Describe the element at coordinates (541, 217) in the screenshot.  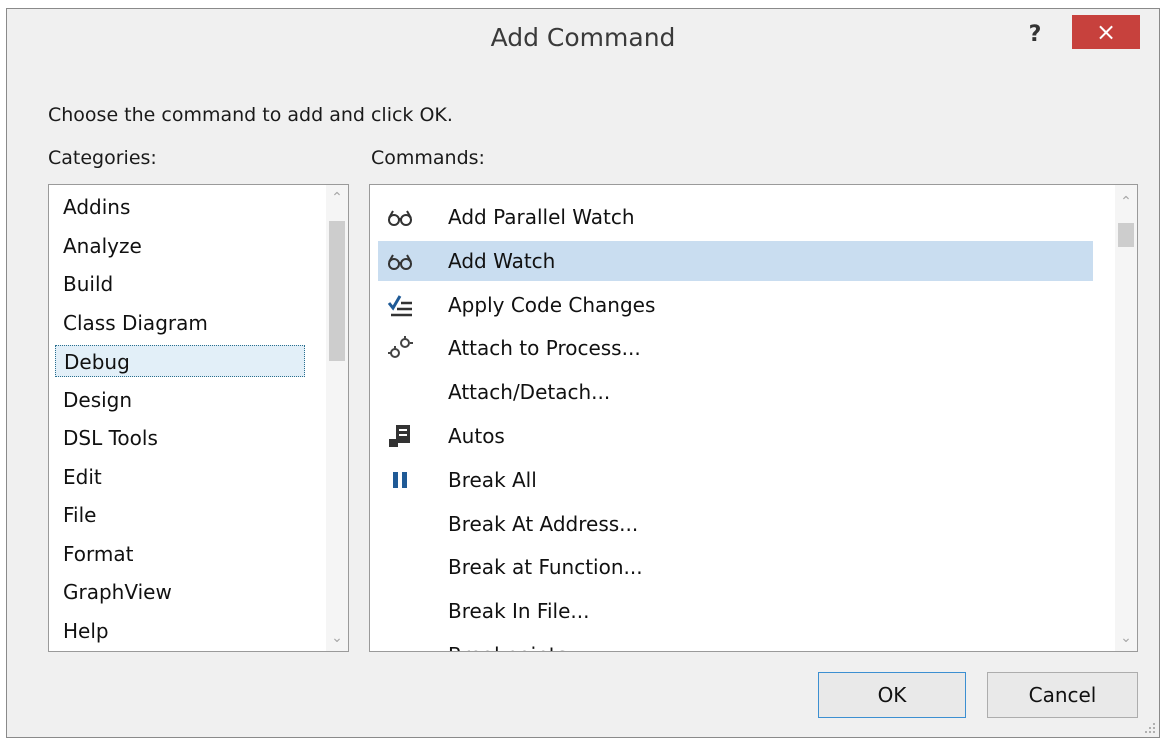
I see `command-label: Add Parallel Watch` at that location.